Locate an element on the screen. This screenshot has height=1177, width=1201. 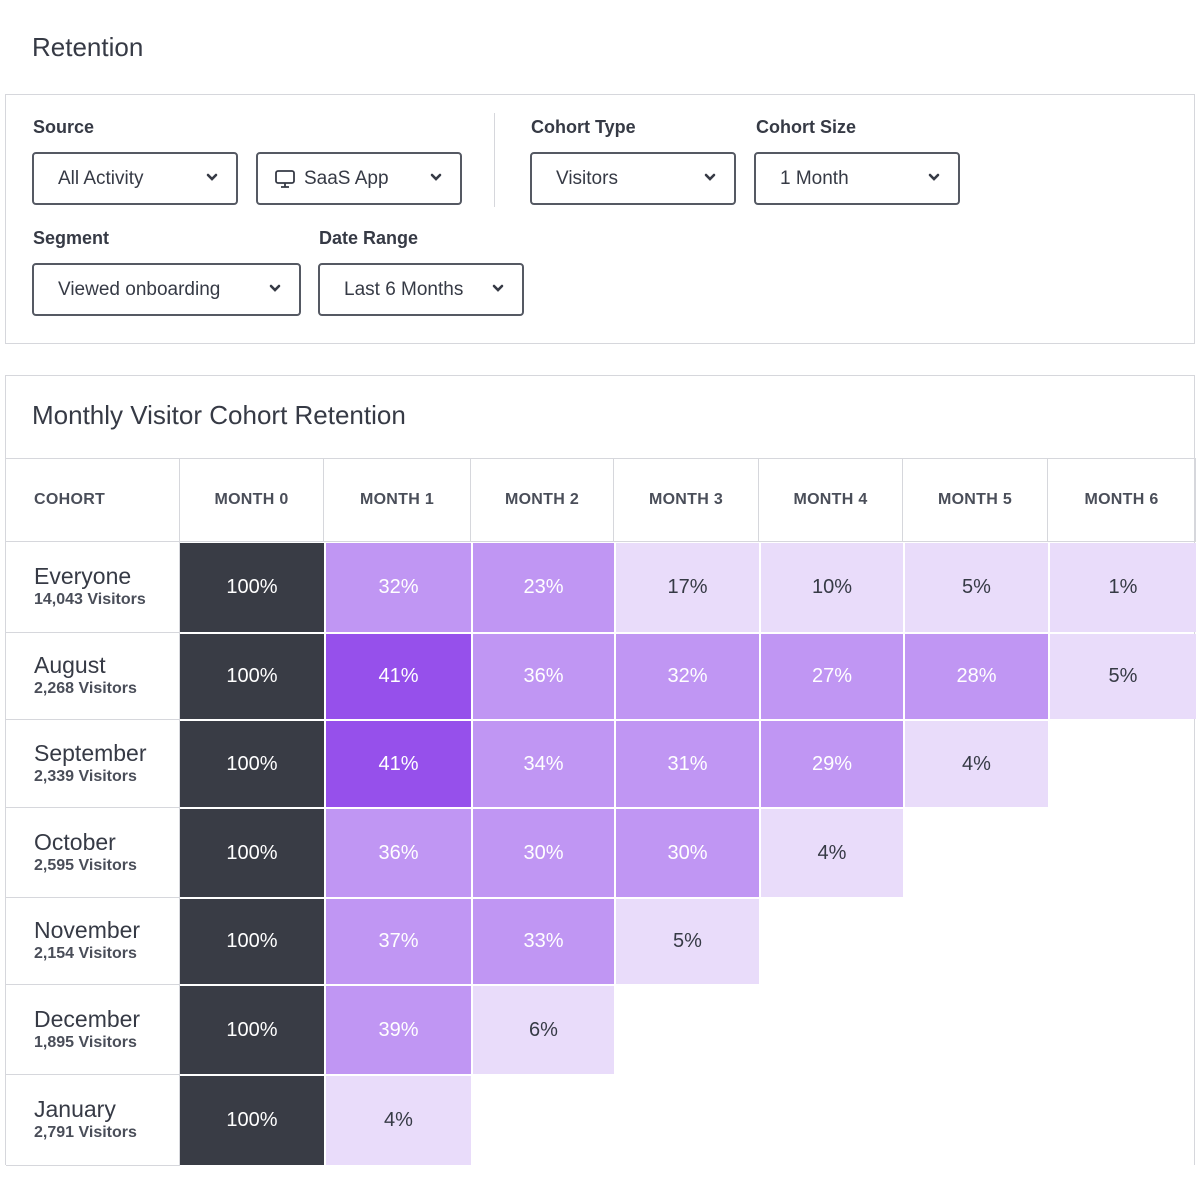
source-activity-value: All Activity is located at coordinates (101, 178).